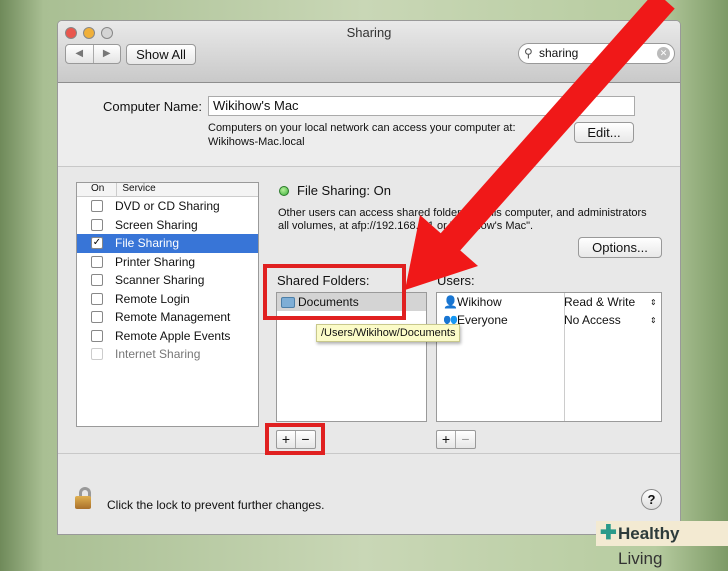 This screenshot has height=571, width=728. What do you see at coordinates (640, 558) in the screenshot?
I see `logo-rest: Living` at bounding box center [640, 558].